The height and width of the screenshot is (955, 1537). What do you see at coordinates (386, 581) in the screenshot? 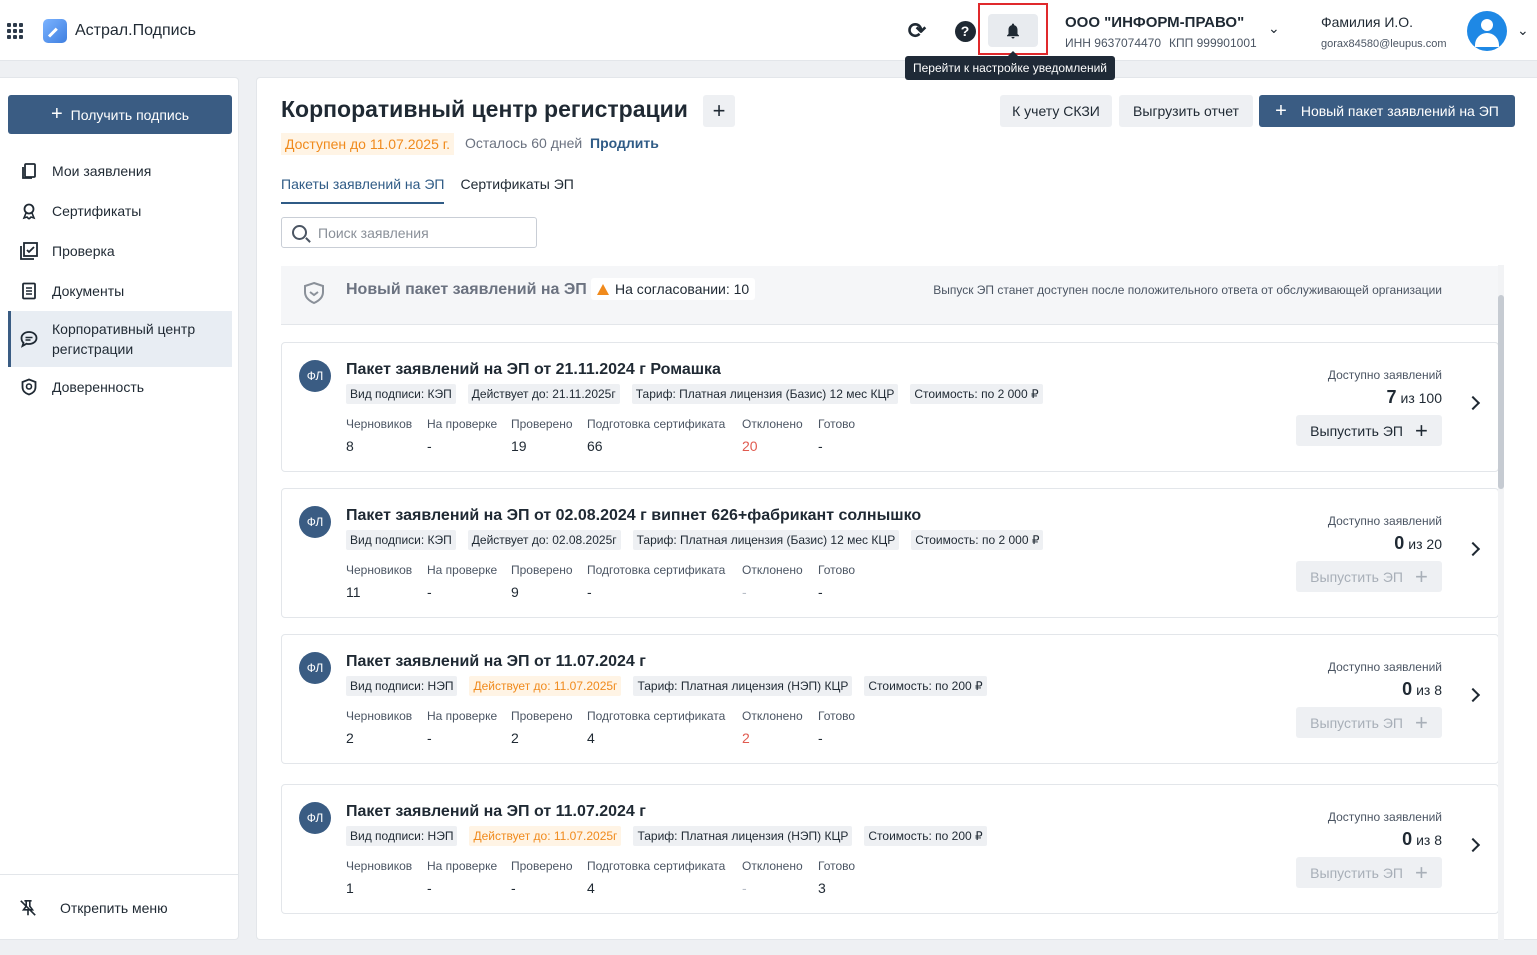
I see `package-stat: Черновиков 11` at bounding box center [386, 581].